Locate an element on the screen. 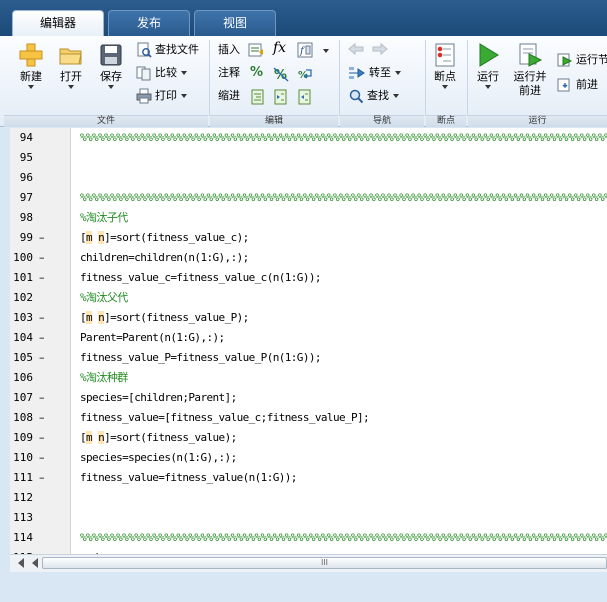 Image resolution: width=607 pixels, height=602 pixels. code-line: 109– [m n]=sort(fitness_value); is located at coordinates (308, 438).